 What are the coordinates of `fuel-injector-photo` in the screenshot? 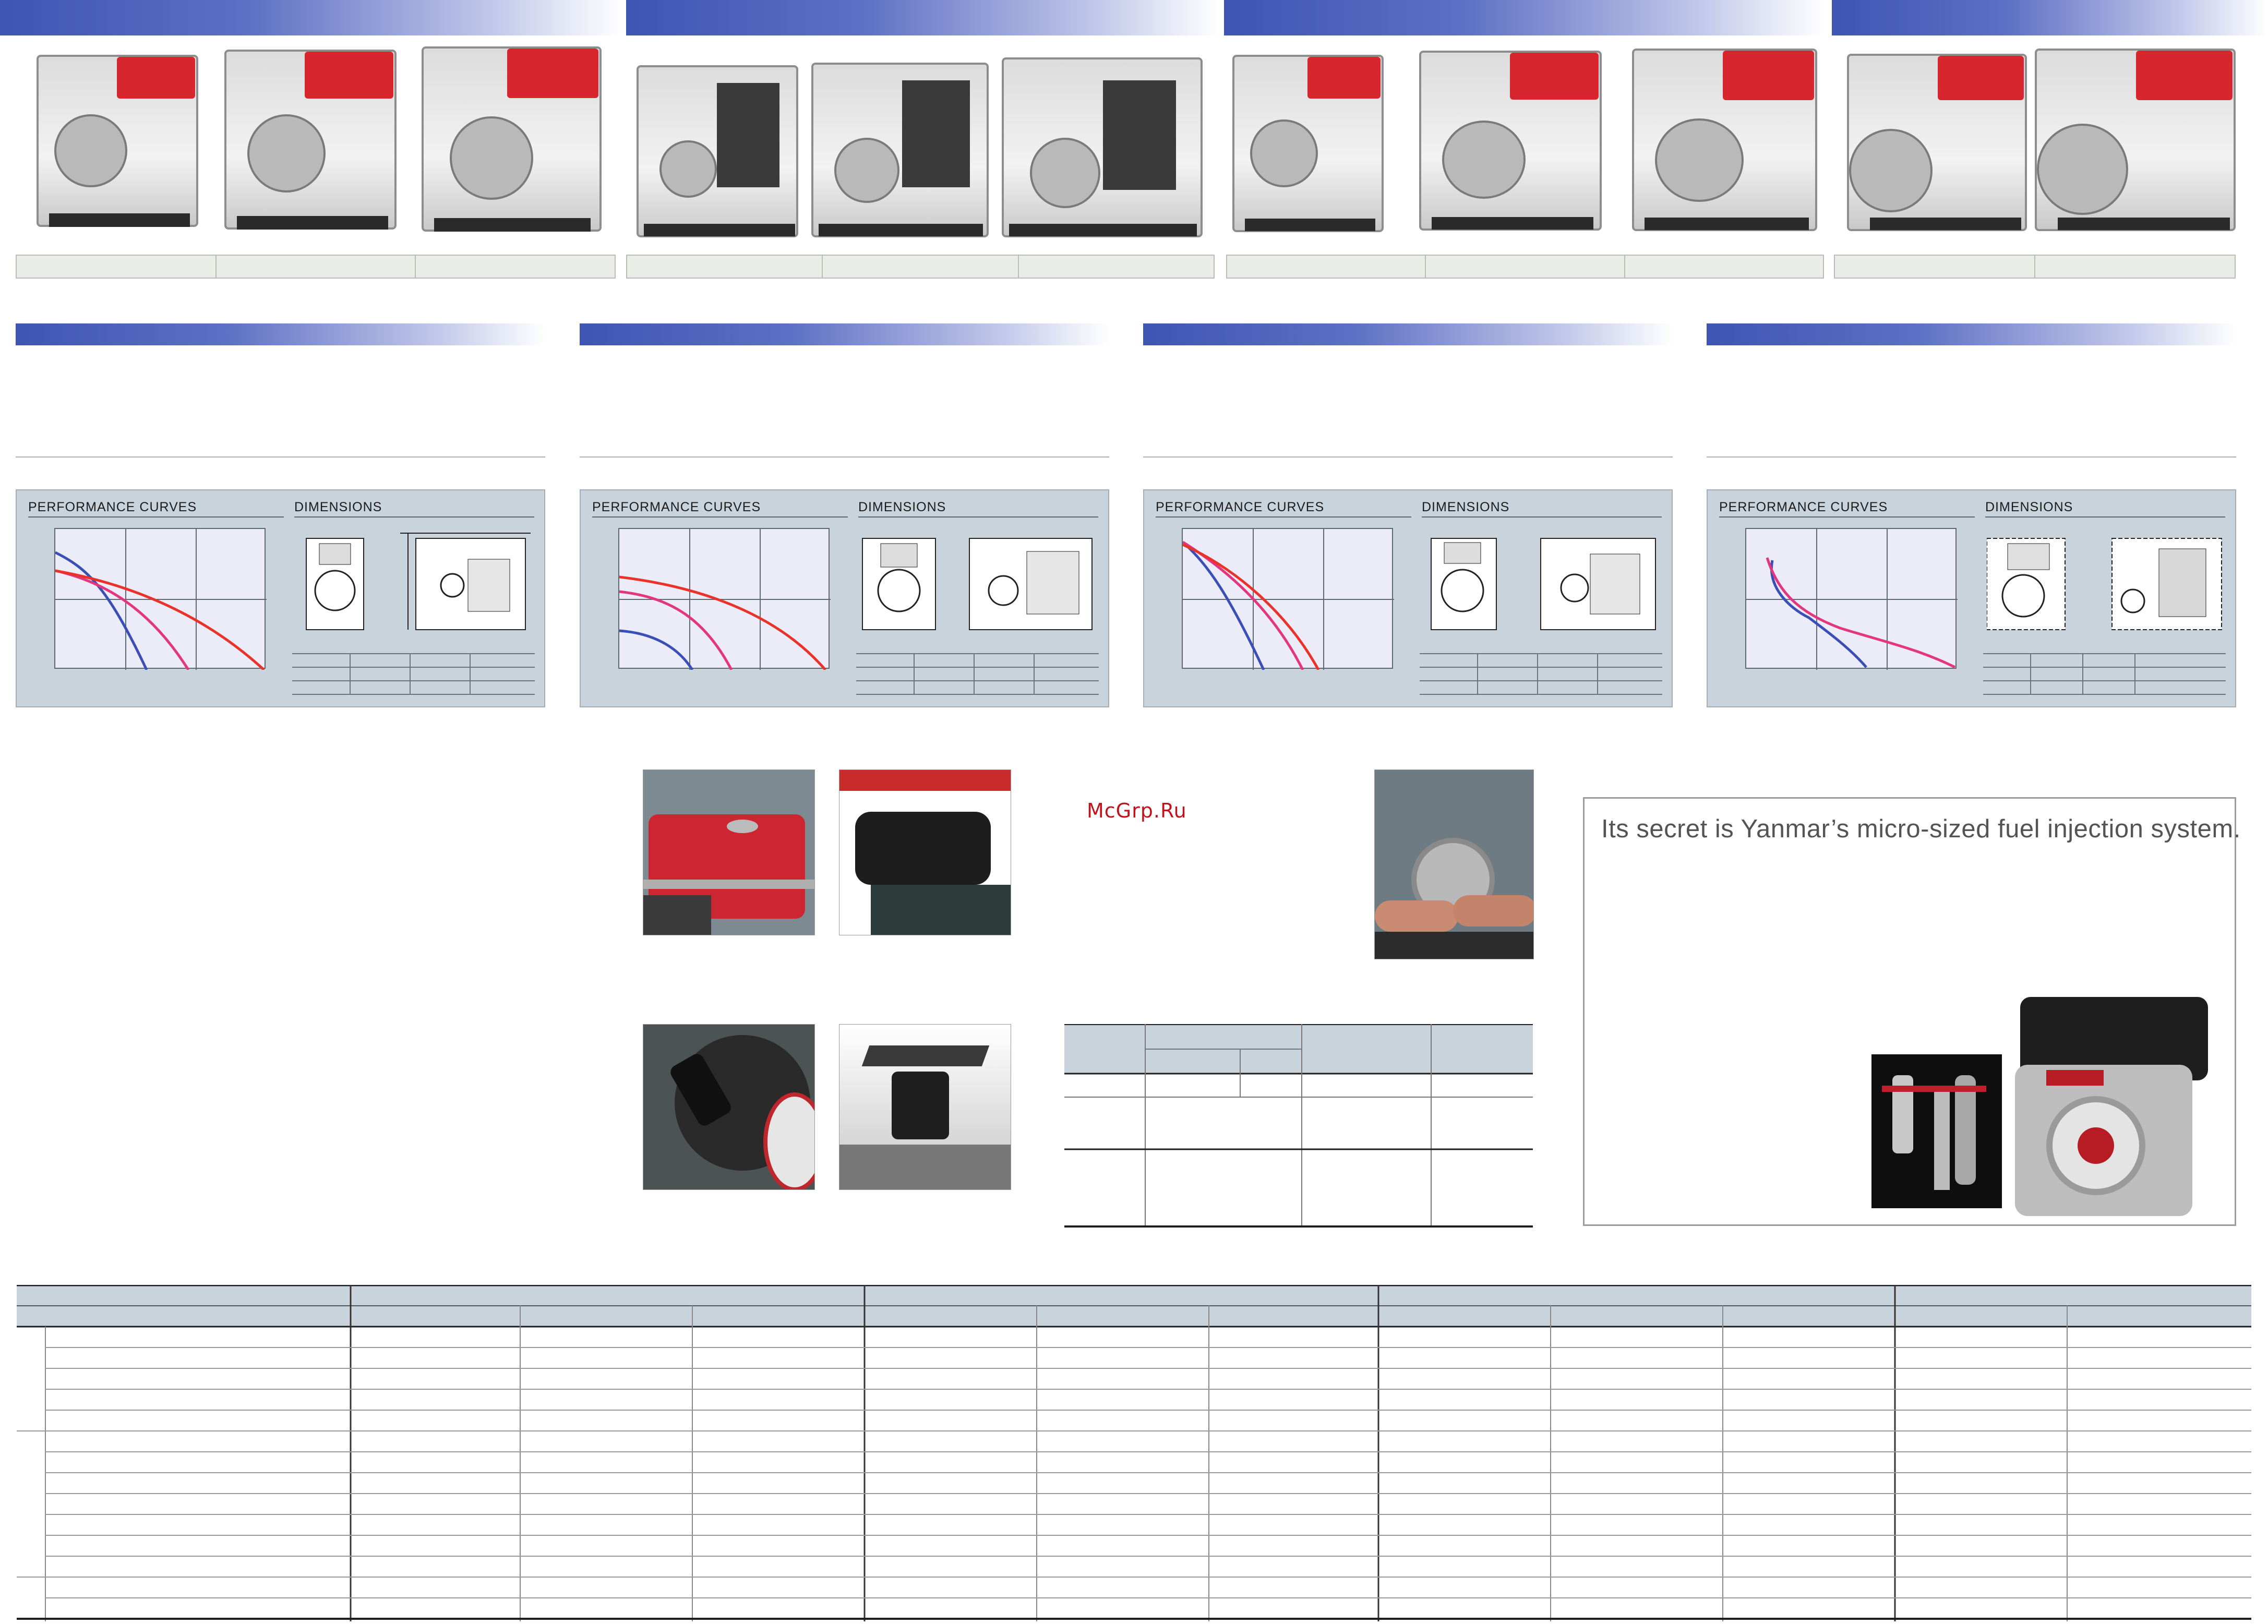 It's located at (1936, 1131).